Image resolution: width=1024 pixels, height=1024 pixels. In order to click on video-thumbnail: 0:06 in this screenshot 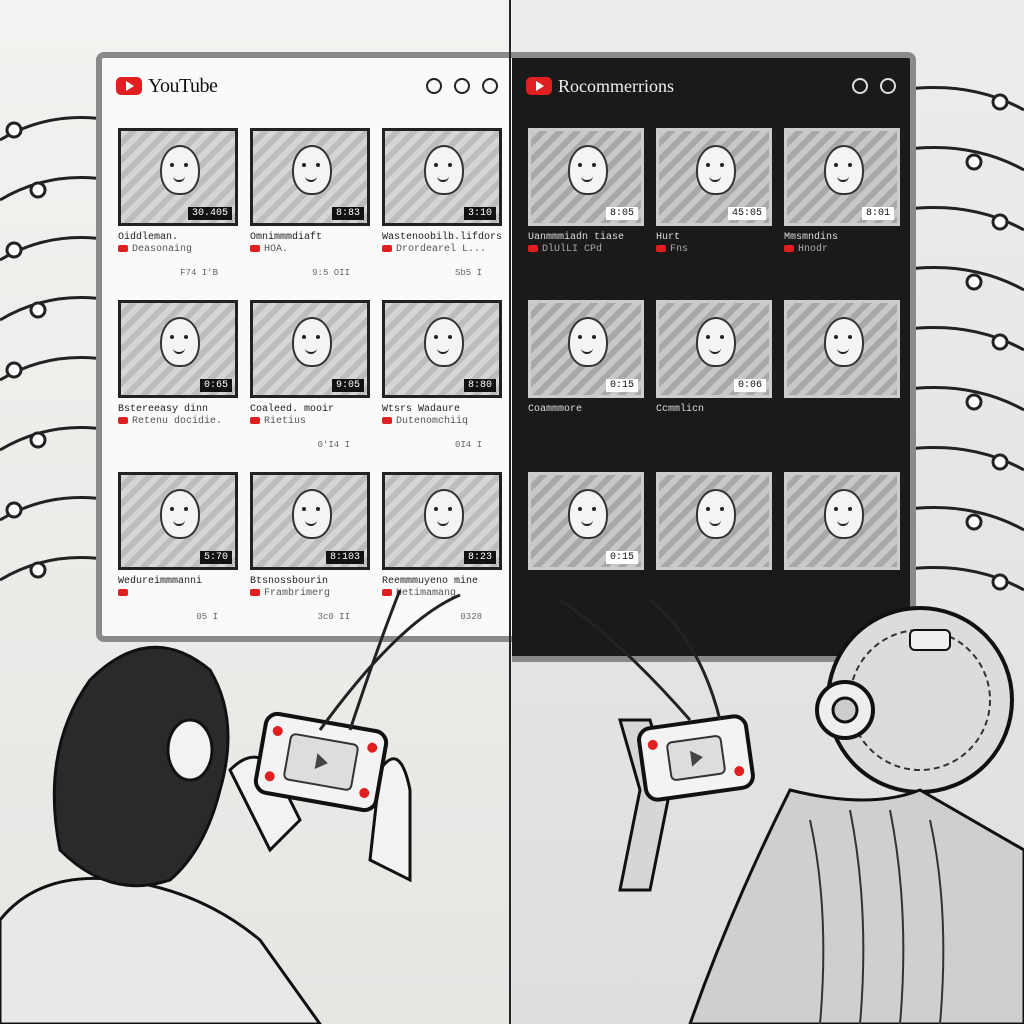, I will do `click(714, 349)`.